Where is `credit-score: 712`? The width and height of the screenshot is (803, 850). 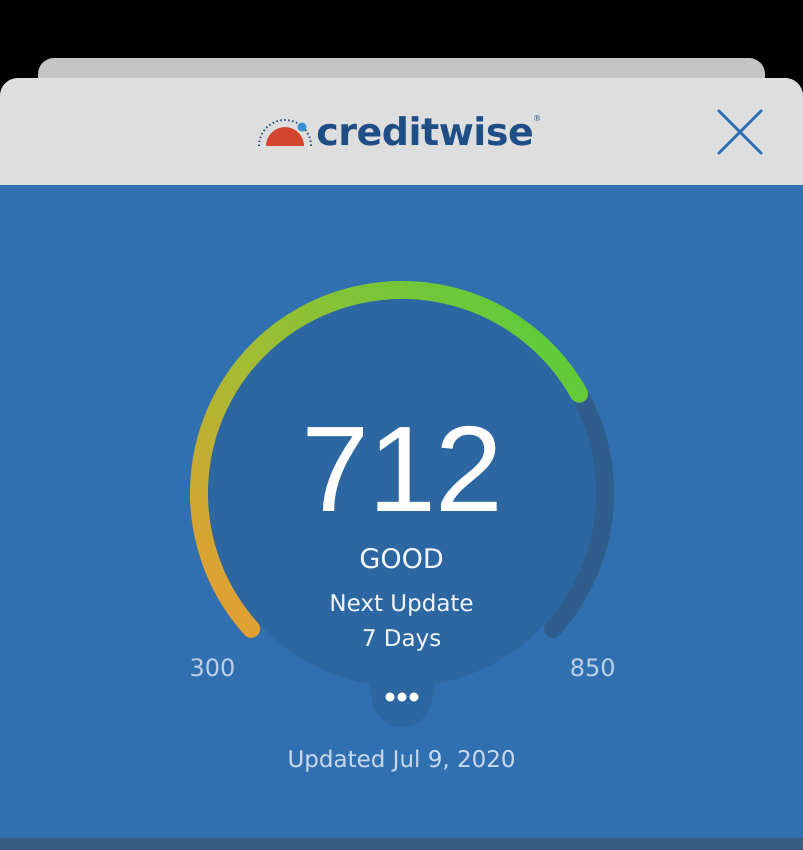
credit-score: 712 is located at coordinates (401, 469).